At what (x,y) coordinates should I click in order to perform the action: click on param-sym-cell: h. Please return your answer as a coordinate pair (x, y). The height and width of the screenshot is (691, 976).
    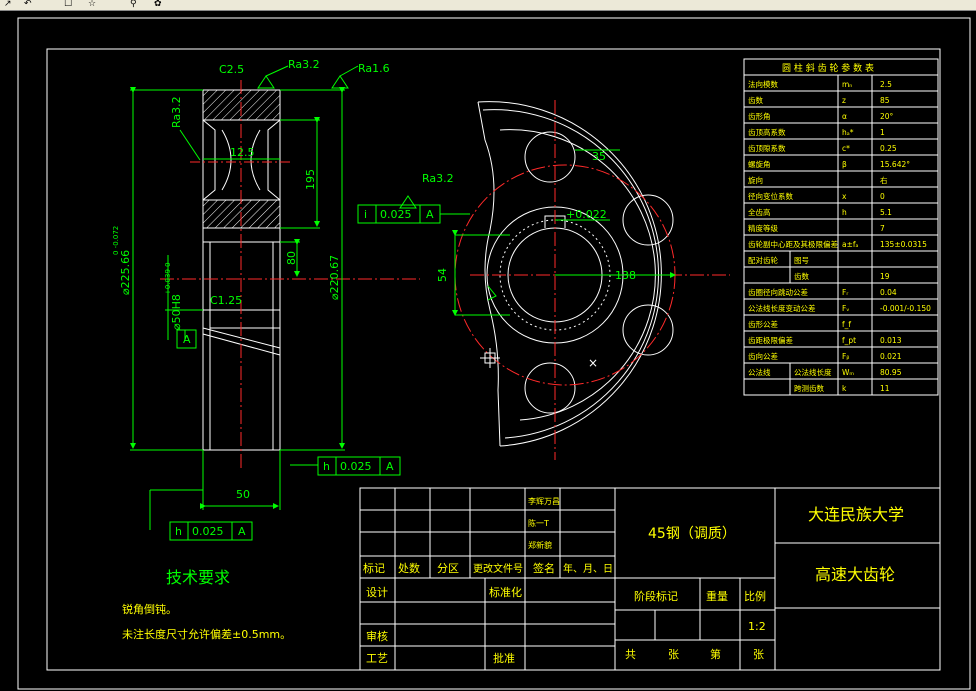
    Looking at the image, I should click on (844, 212).